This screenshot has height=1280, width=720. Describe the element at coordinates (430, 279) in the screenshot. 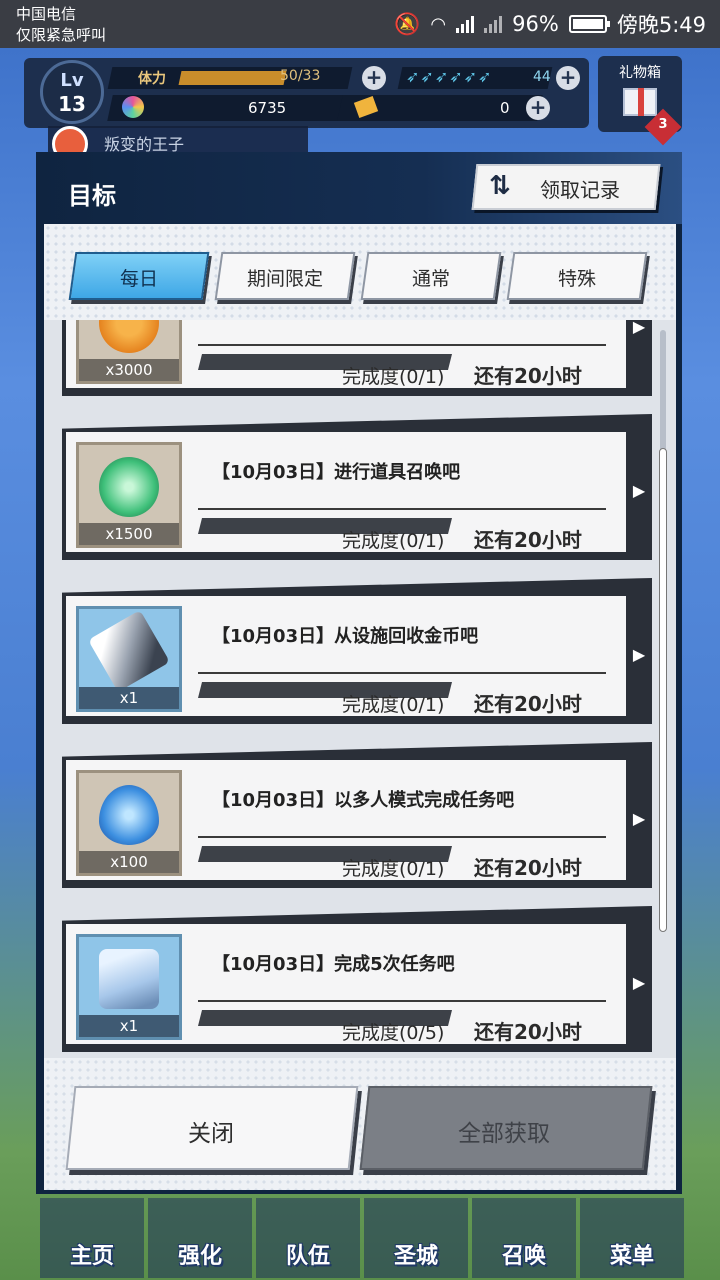

I see `tab-normal-label: 通常` at that location.